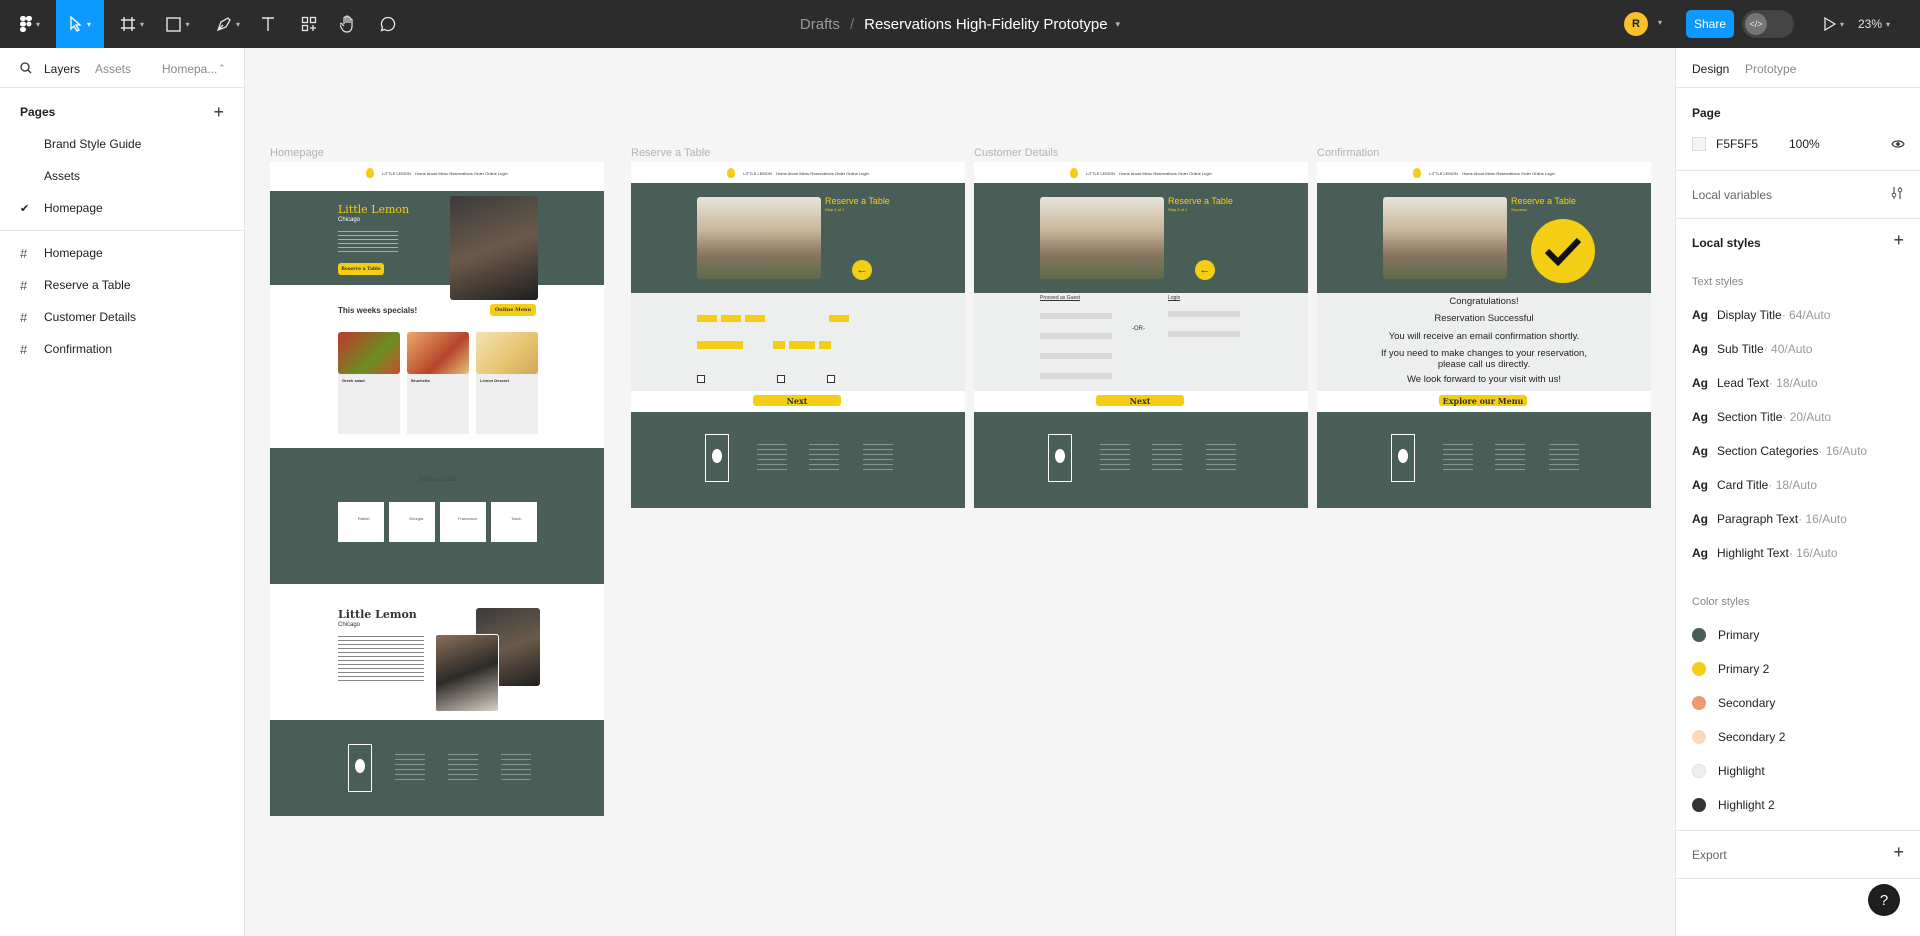 This screenshot has height=936, width=1920. What do you see at coordinates (1726, 243) in the screenshot?
I see `local-styles-title: Local styles` at bounding box center [1726, 243].